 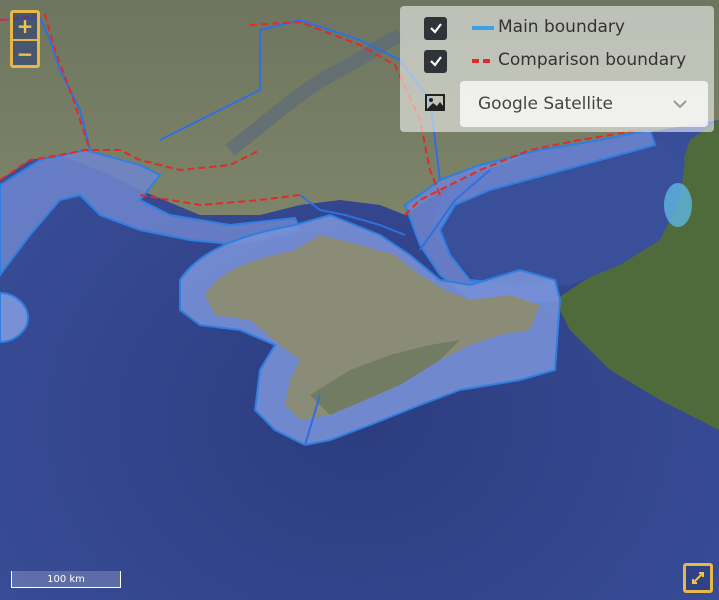 I want to click on scale-bar: 100 km, so click(x=66, y=579).